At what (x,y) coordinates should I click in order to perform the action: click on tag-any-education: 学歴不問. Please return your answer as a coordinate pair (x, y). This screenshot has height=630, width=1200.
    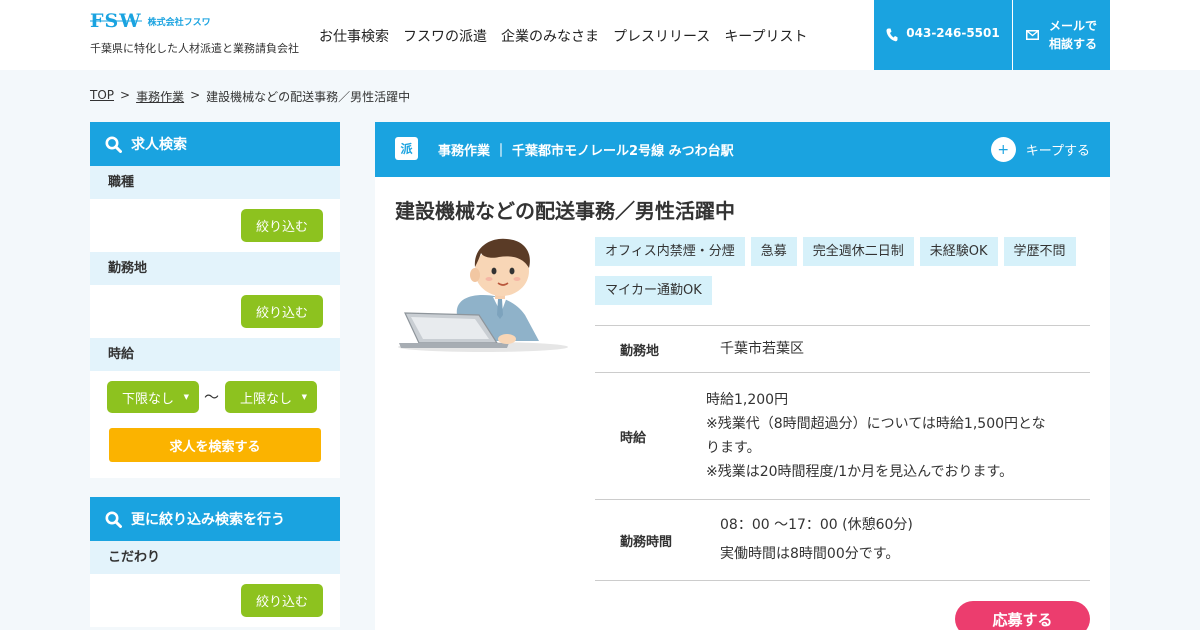
    Looking at the image, I should click on (1039, 251).